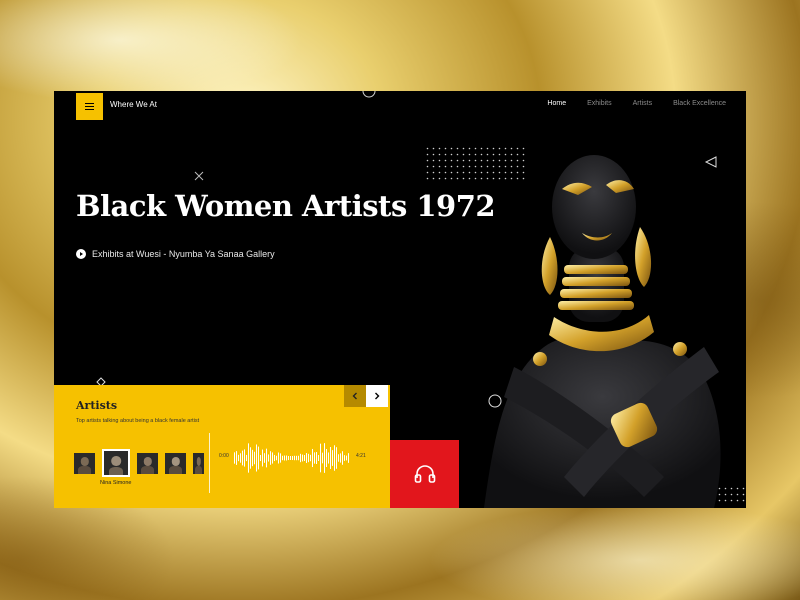 The width and height of the screenshot is (800, 600). What do you see at coordinates (209, 463) in the screenshot?
I see `player-divider` at bounding box center [209, 463].